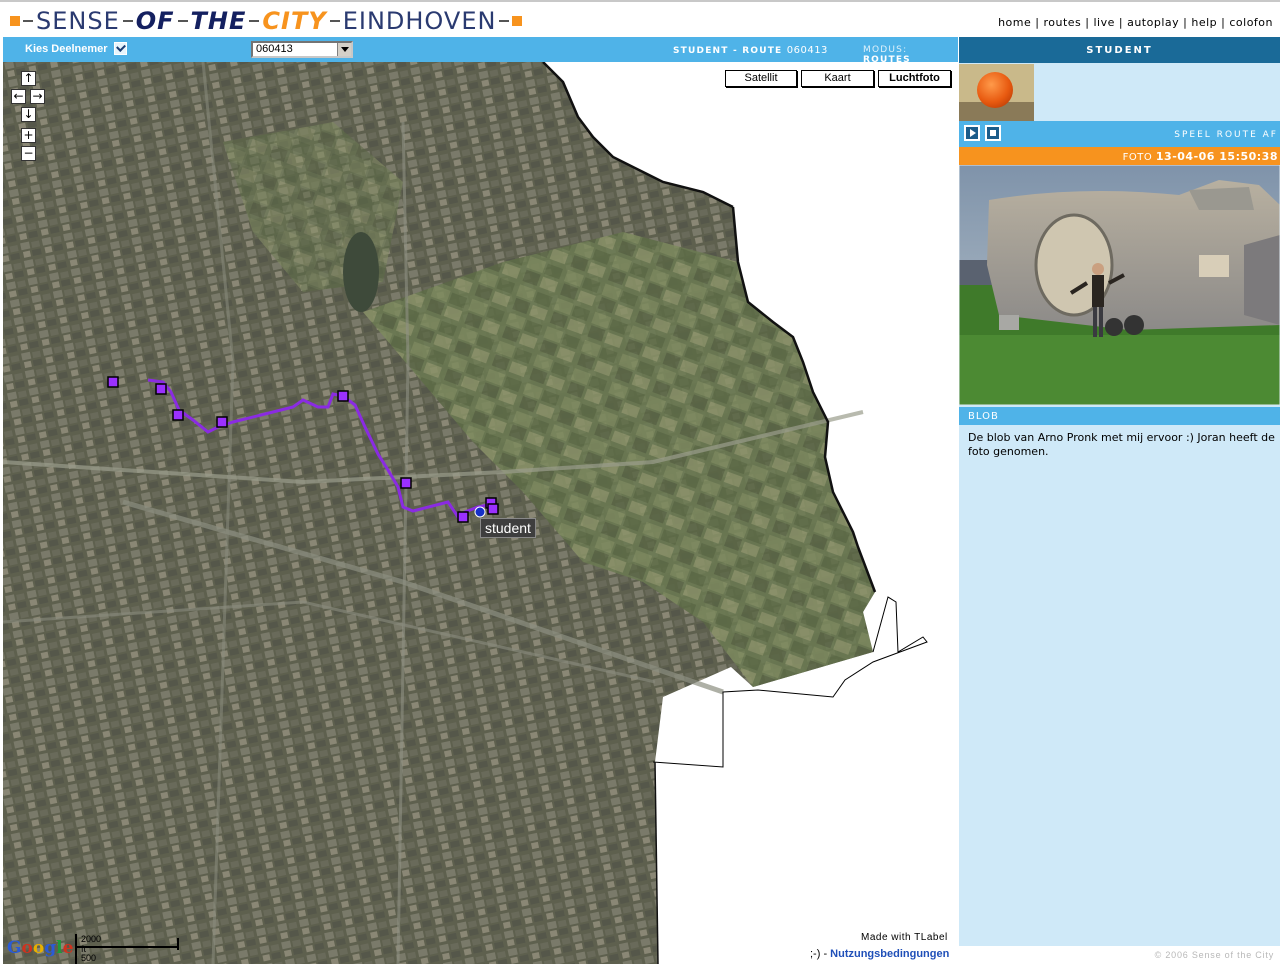 This screenshot has height=964, width=1280. What do you see at coordinates (1153, 22) in the screenshot?
I see `nav-autoplay: autoplay` at bounding box center [1153, 22].